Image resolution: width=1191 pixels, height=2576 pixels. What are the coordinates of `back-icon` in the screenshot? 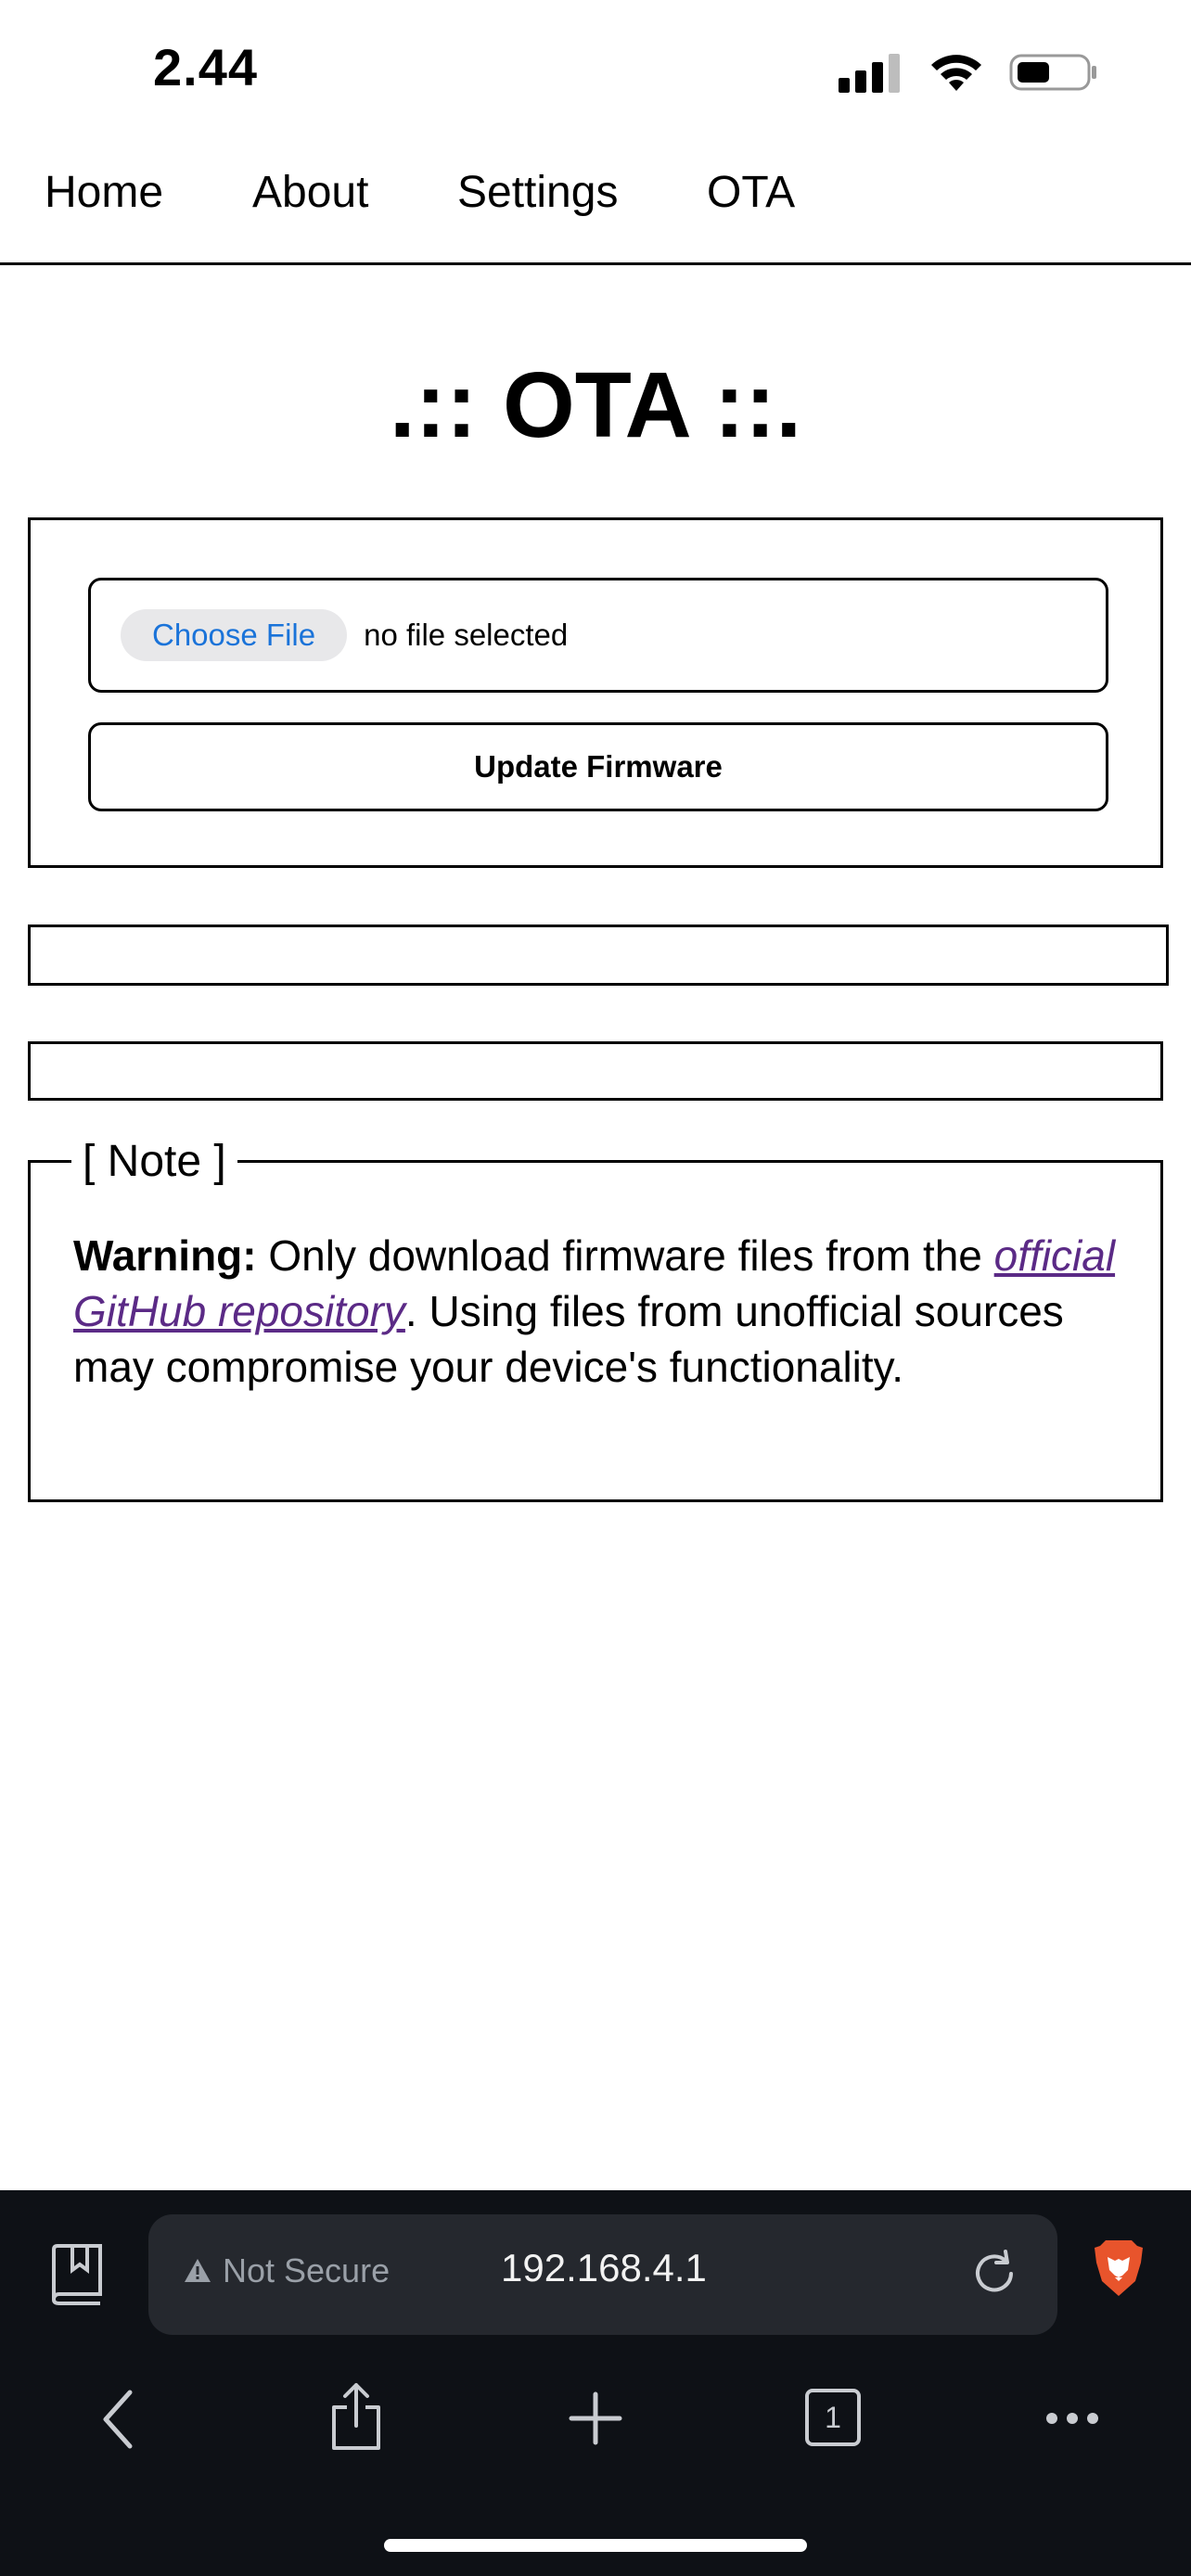 It's located at (120, 2419).